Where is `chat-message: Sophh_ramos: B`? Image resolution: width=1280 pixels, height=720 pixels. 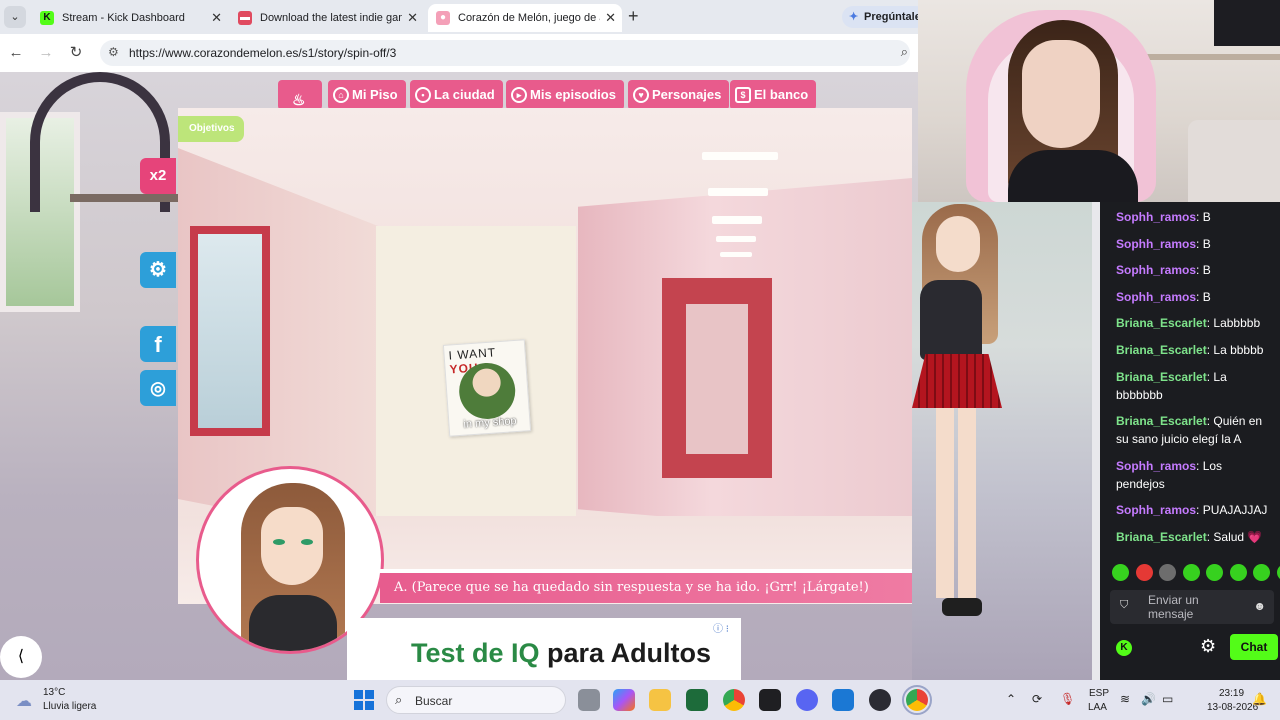 chat-message: Sophh_ramos: B is located at coordinates (1195, 217).